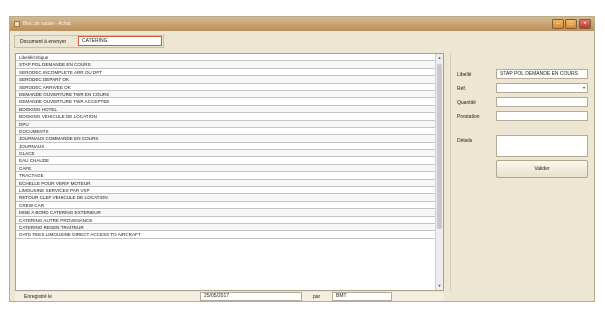 The width and height of the screenshot is (605, 309). What do you see at coordinates (585, 24) in the screenshot?
I see `close-button: ×` at bounding box center [585, 24].